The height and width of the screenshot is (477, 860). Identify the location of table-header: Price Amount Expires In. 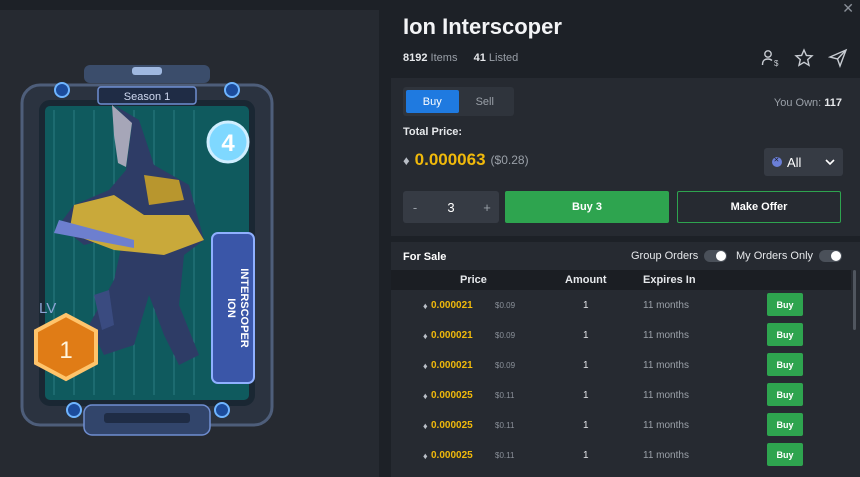
(621, 280).